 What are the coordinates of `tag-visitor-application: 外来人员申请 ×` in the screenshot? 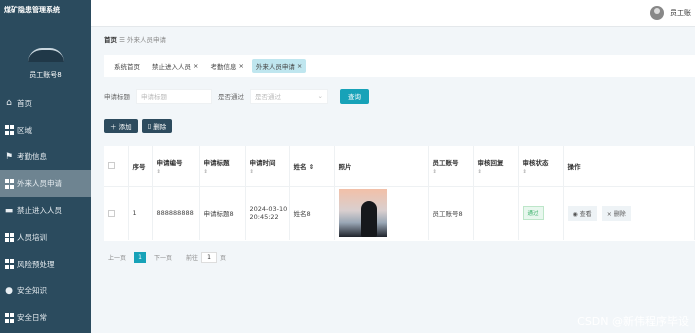 It's located at (279, 66).